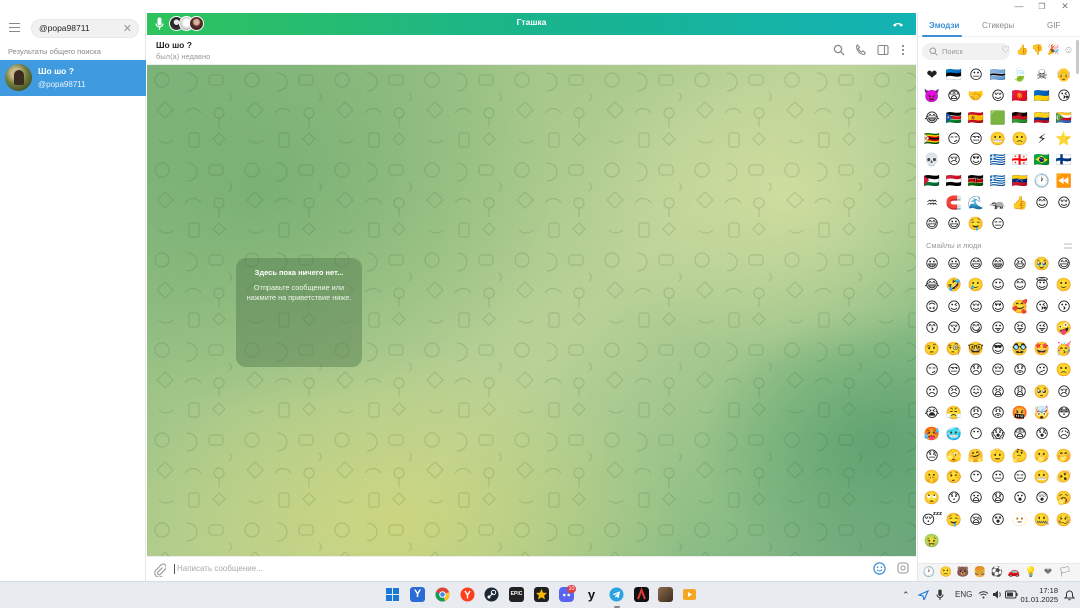 The image size is (1080, 608). I want to click on yandex-browser-icon: Y, so click(417, 594).